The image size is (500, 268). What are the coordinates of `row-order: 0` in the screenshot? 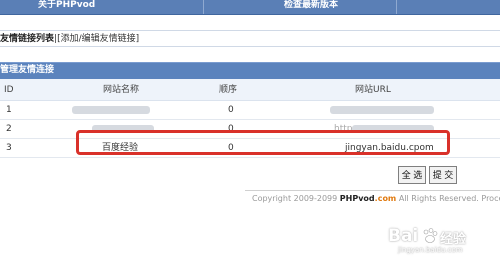 It's located at (231, 110).